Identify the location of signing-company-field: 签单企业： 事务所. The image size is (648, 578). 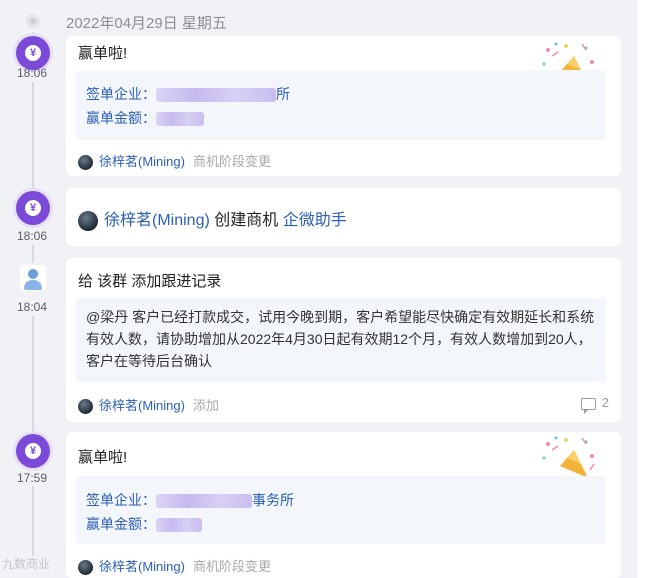
(190, 500).